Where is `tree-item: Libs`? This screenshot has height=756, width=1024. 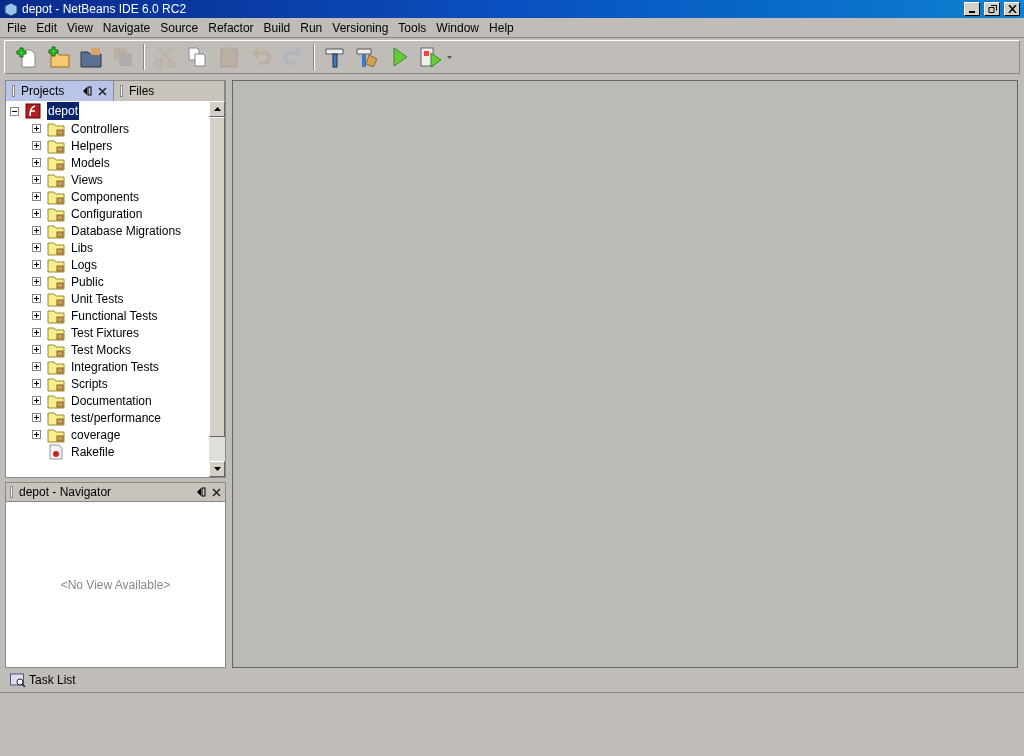 tree-item: Libs is located at coordinates (82, 247).